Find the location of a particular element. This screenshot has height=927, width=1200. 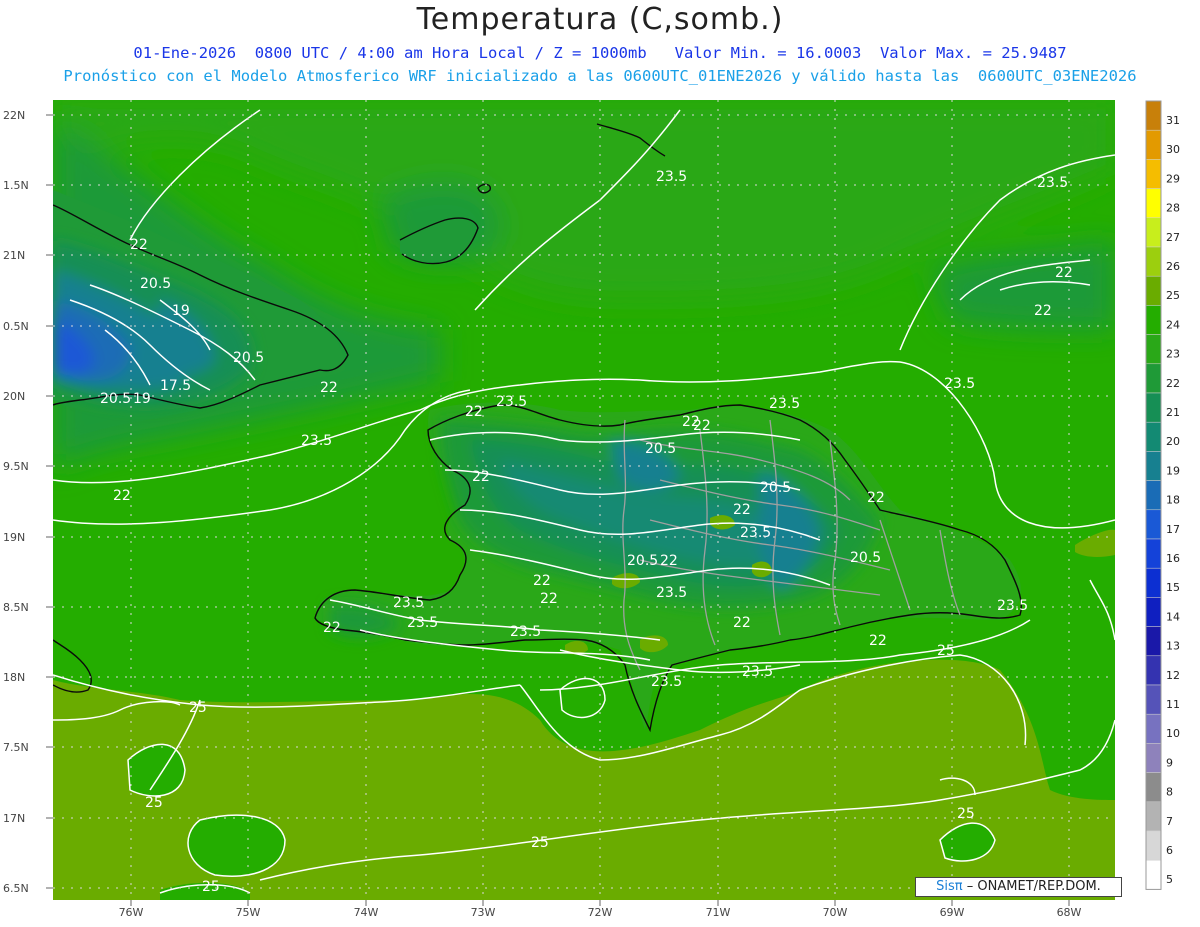

colorbar-label: 21 is located at coordinates (1173, 412).